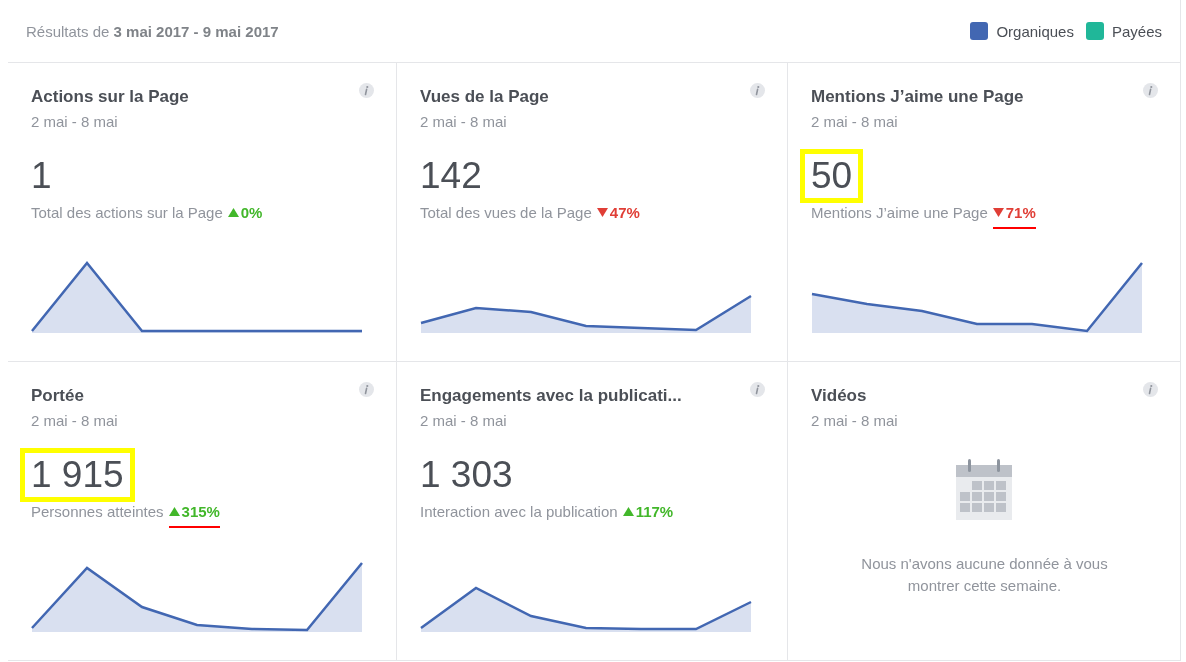 The width and height of the screenshot is (1186, 662). I want to click on metric-value: 1, so click(41, 176).